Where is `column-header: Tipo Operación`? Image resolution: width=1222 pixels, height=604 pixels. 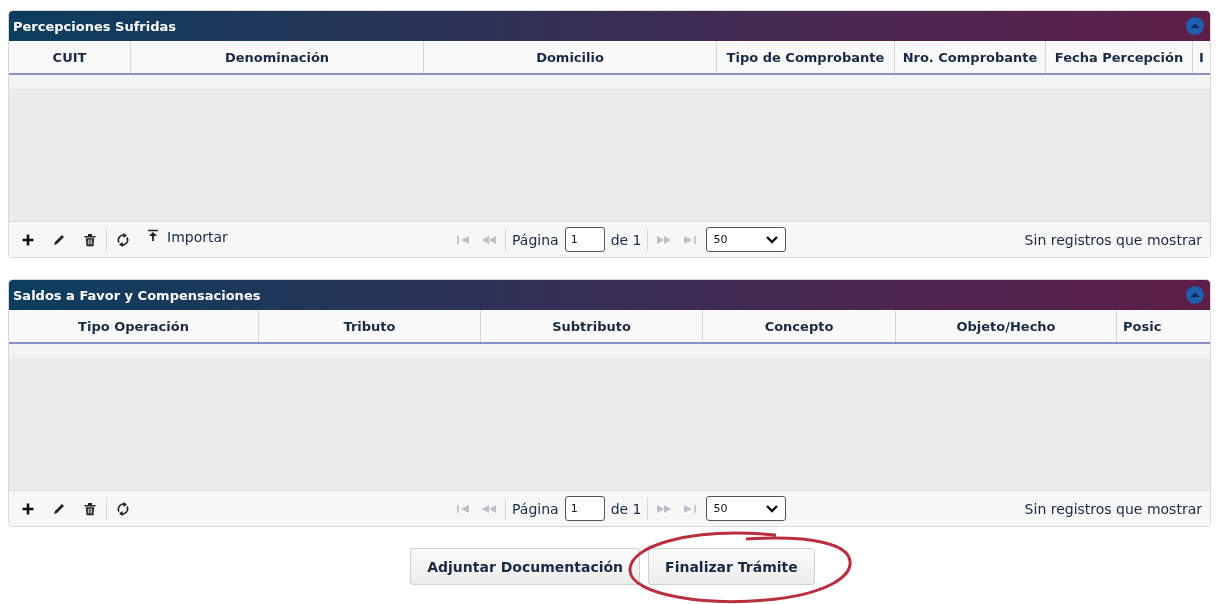
column-header: Tipo Operación is located at coordinates (134, 326).